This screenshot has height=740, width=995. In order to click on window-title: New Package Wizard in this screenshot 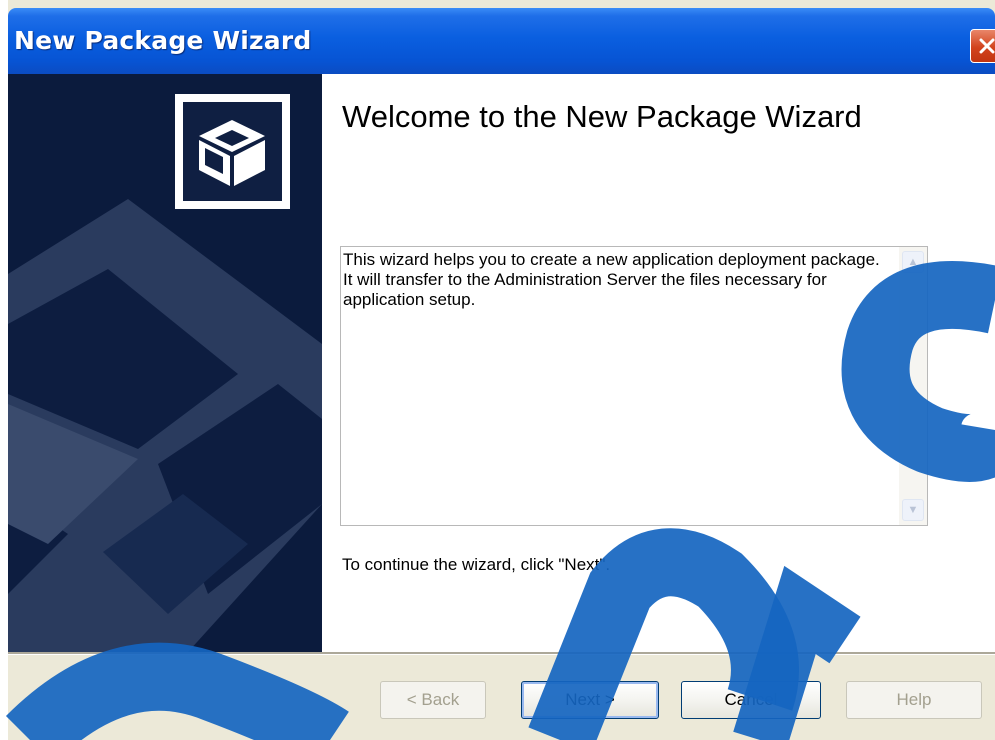, I will do `click(163, 40)`.